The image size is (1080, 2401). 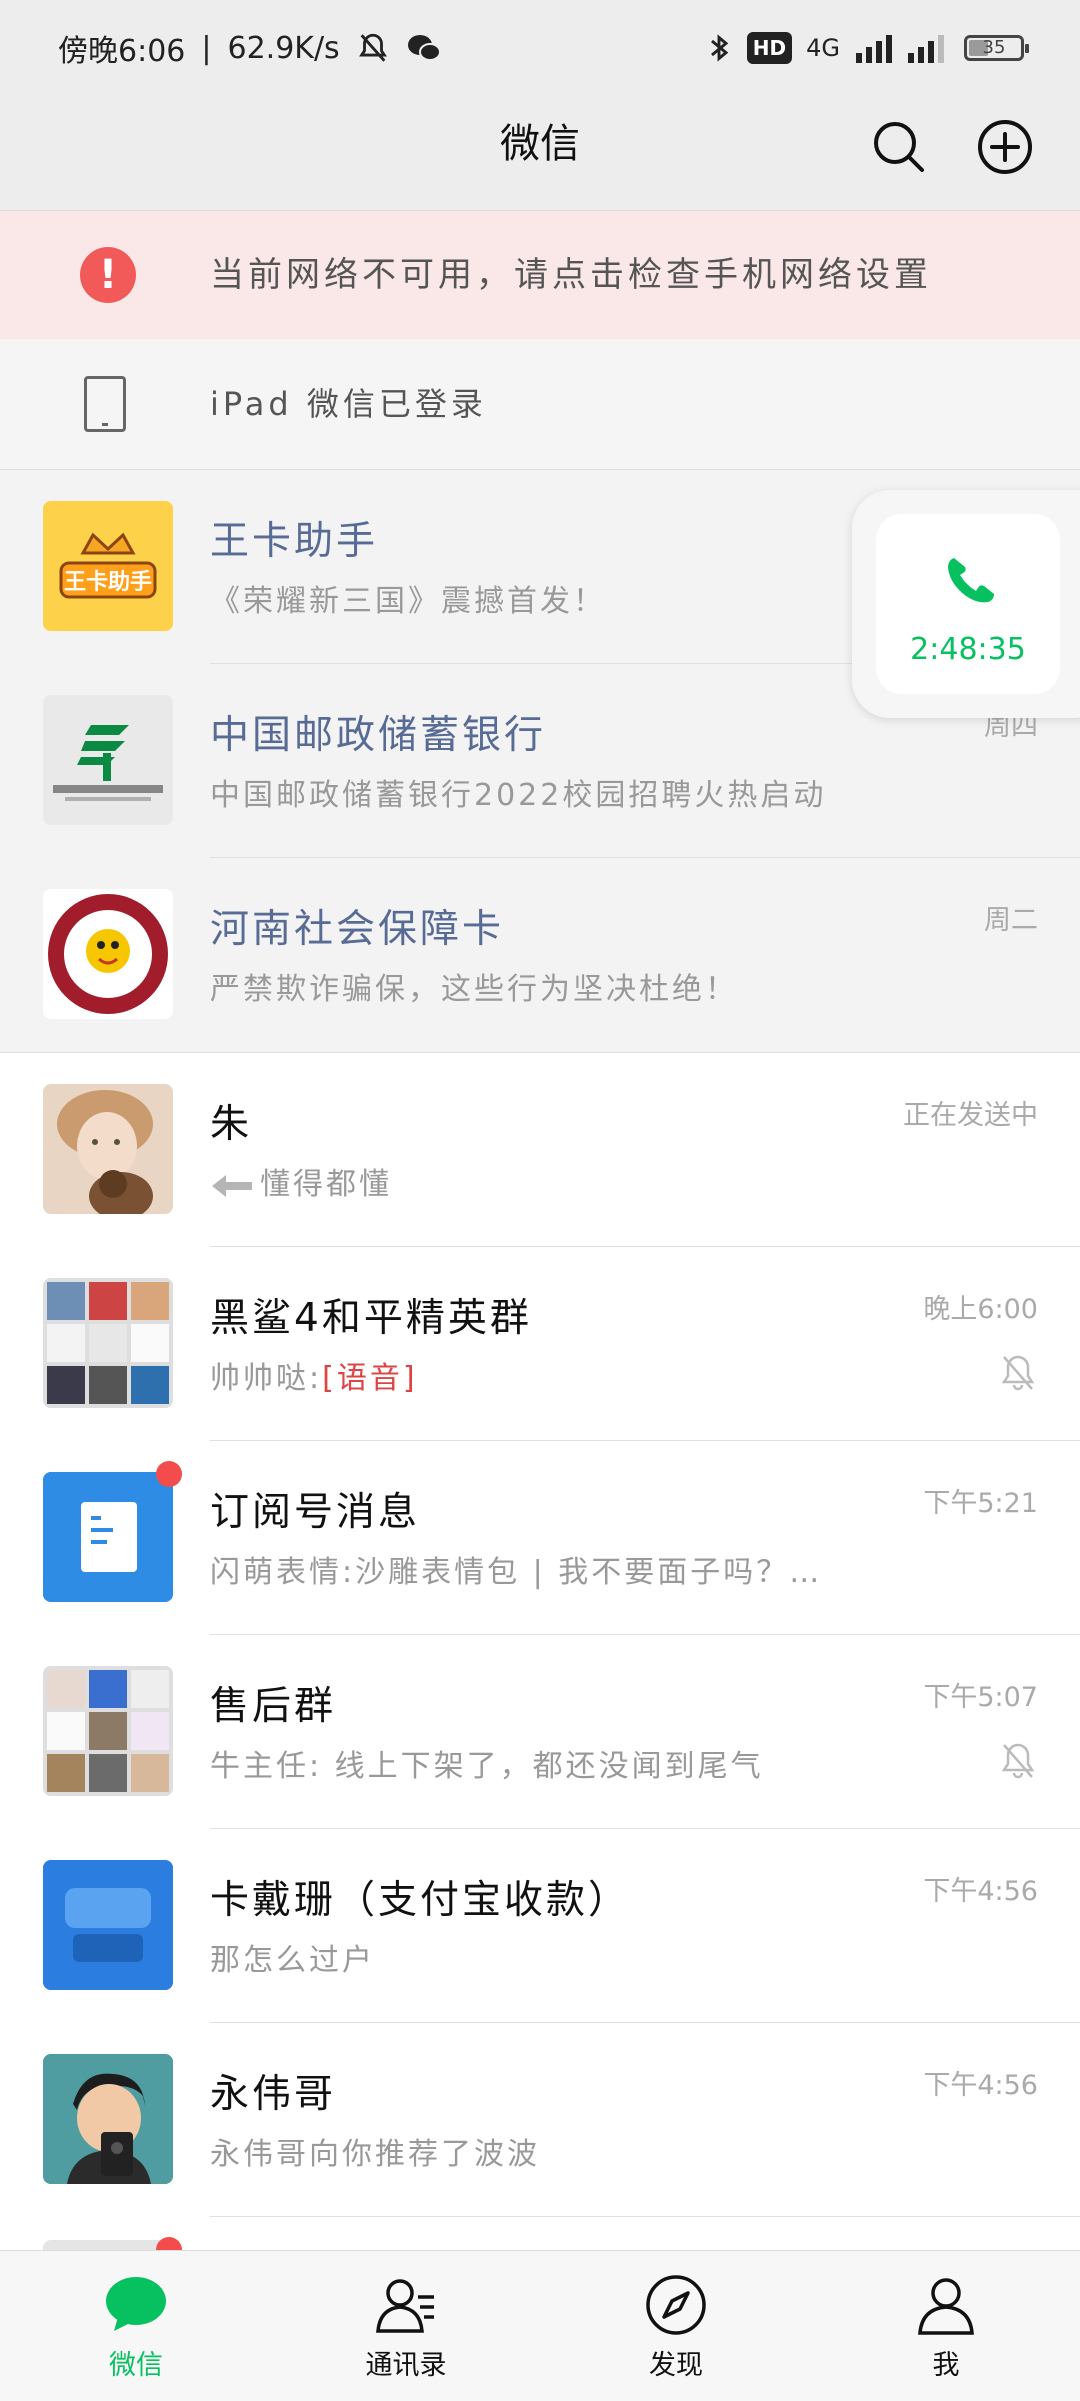 What do you see at coordinates (540, 1150) in the screenshot?
I see `chat-item: 朱 懂得都懂 正在发送中` at bounding box center [540, 1150].